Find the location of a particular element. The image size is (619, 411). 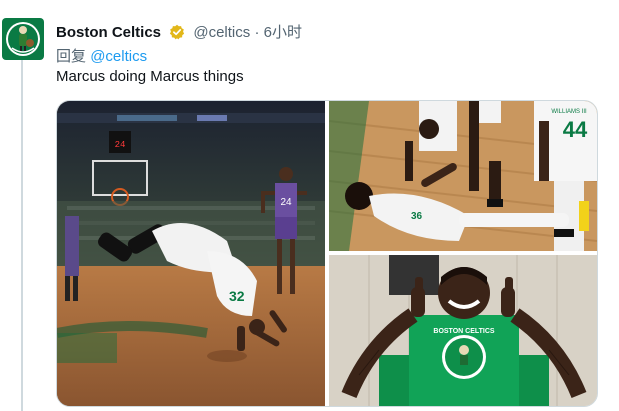

tweet-timestamp: 6小时 is located at coordinates (283, 32).